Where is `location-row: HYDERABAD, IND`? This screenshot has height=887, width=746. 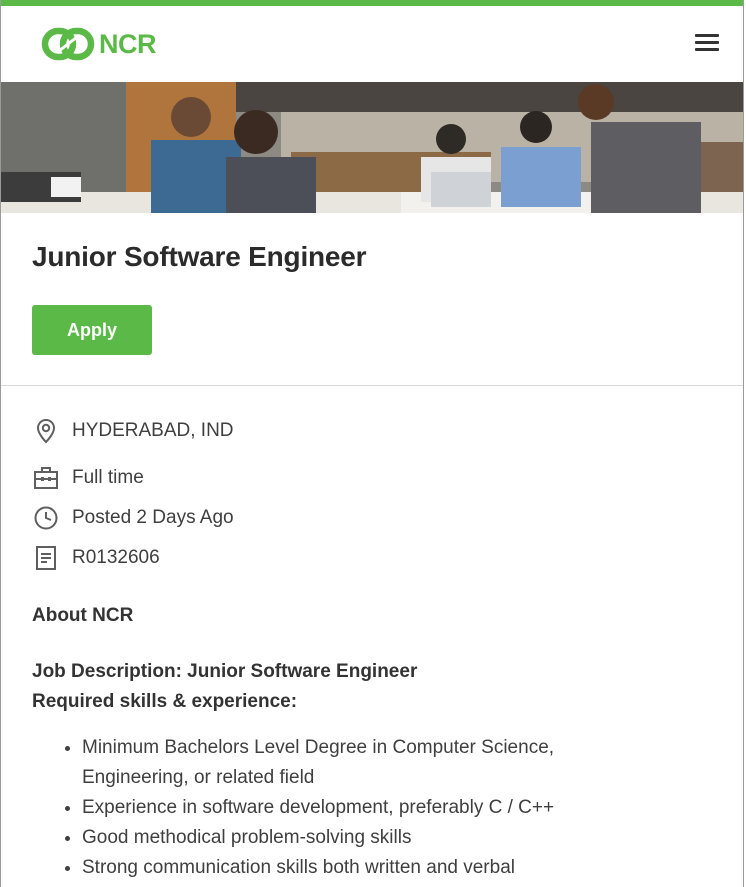 location-row: HYDERABAD, IND is located at coordinates (133, 431).